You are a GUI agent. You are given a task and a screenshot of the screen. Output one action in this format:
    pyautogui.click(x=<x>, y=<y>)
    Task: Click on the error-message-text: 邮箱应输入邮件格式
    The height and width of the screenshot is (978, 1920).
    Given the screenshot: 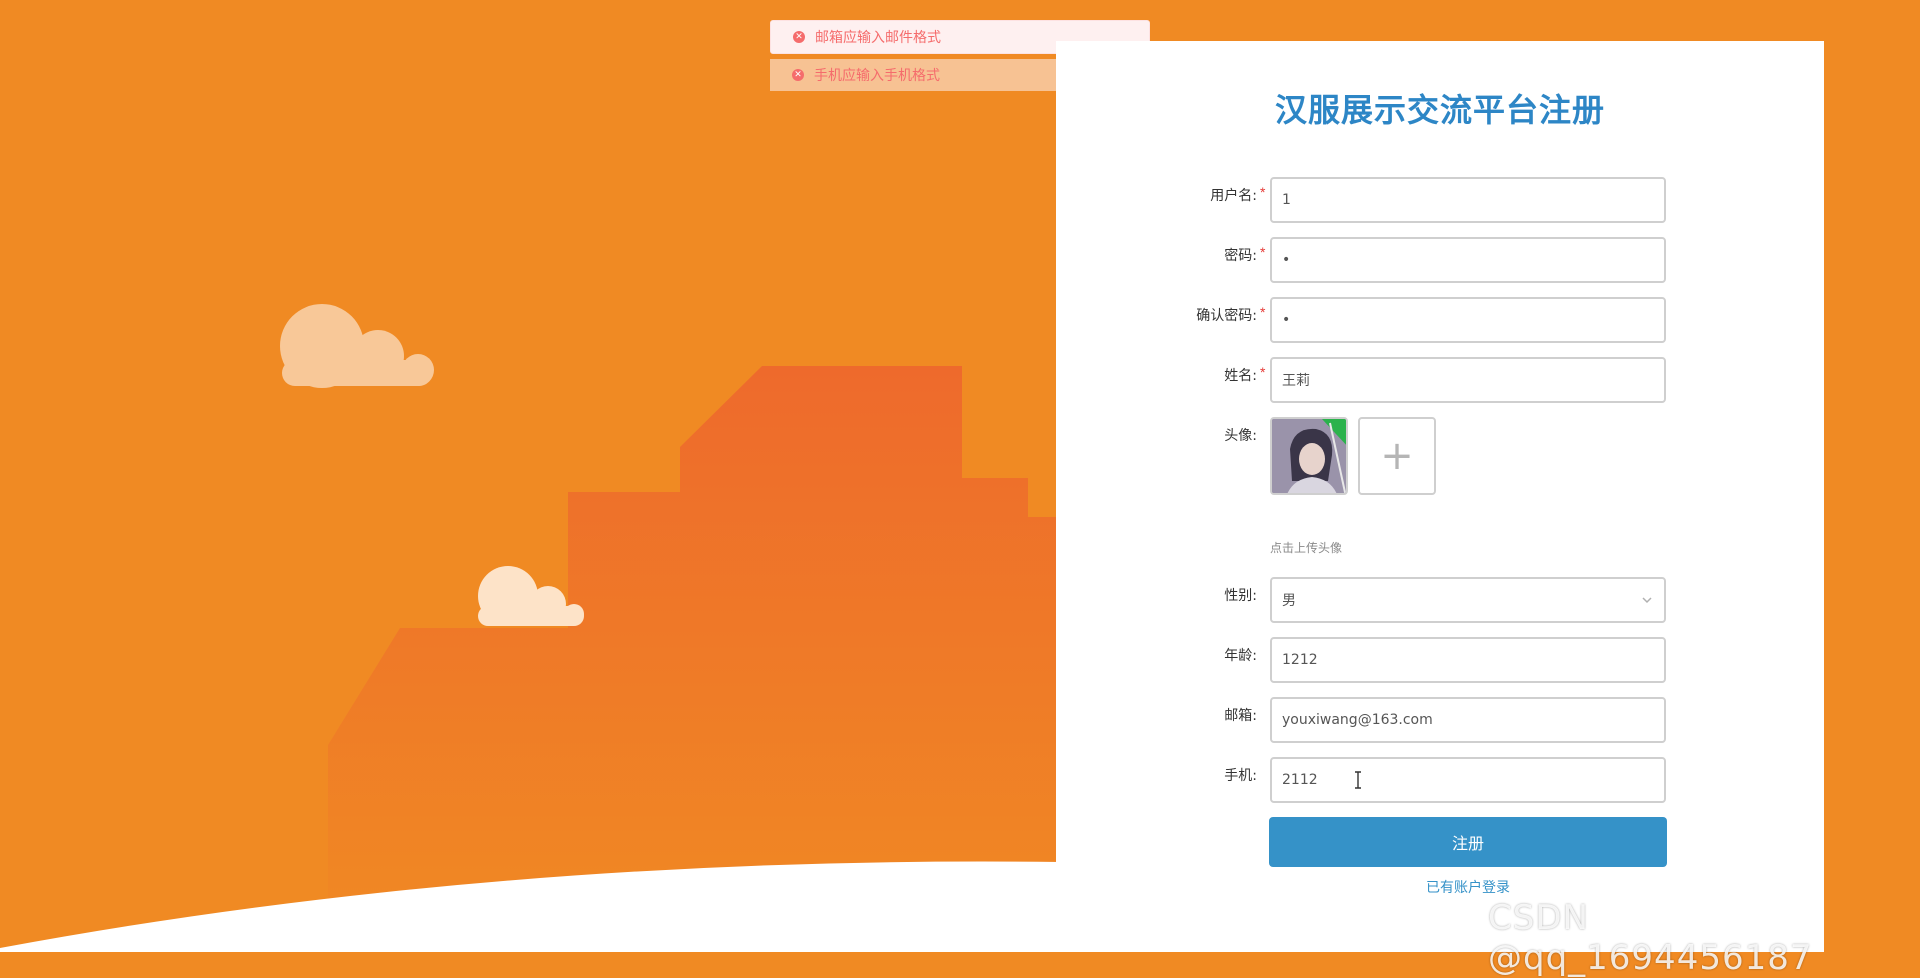 What is the action you would take?
    pyautogui.click(x=878, y=38)
    